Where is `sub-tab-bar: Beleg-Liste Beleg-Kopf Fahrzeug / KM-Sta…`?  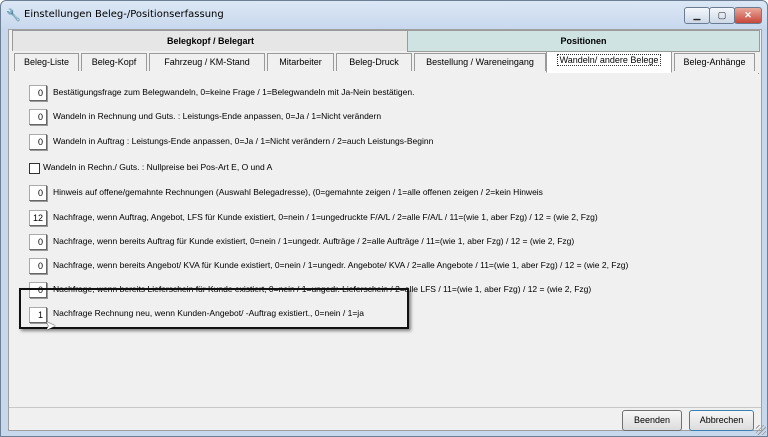
sub-tab-bar: Beleg-Liste Beleg-Kopf Fahrzeug / KM-Sta… is located at coordinates (385, 62).